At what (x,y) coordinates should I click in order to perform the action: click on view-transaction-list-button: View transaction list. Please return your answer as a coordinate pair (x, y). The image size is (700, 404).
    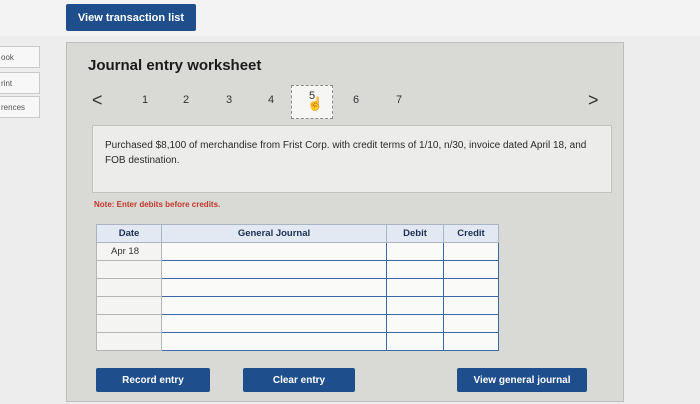
    Looking at the image, I should click on (131, 17).